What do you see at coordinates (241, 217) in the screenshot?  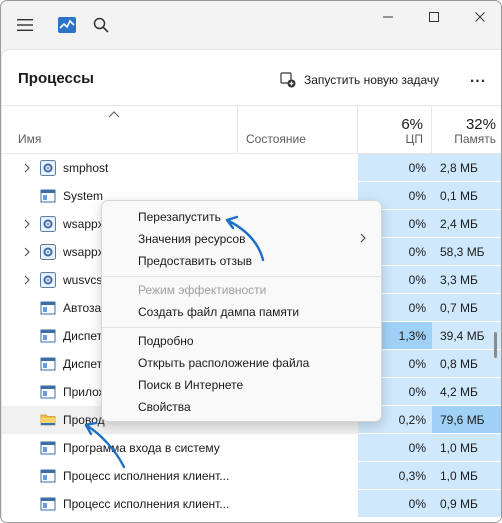 I see `menu-item-restart: Перезапустить` at bounding box center [241, 217].